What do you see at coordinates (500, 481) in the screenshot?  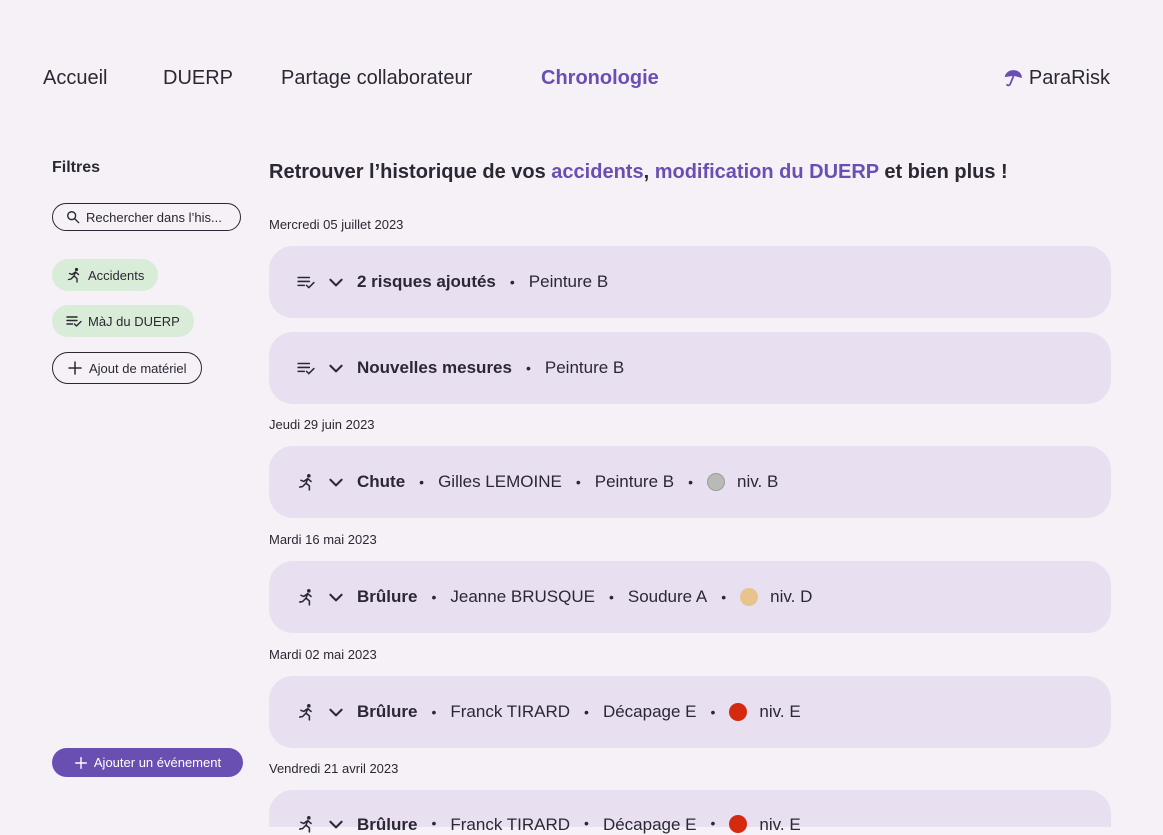 I see `event-person: Gilles LEMOINE` at bounding box center [500, 481].